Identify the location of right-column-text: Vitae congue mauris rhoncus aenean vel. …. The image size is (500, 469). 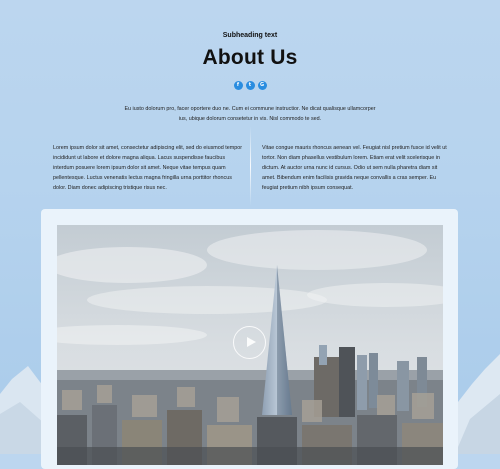
(354, 168).